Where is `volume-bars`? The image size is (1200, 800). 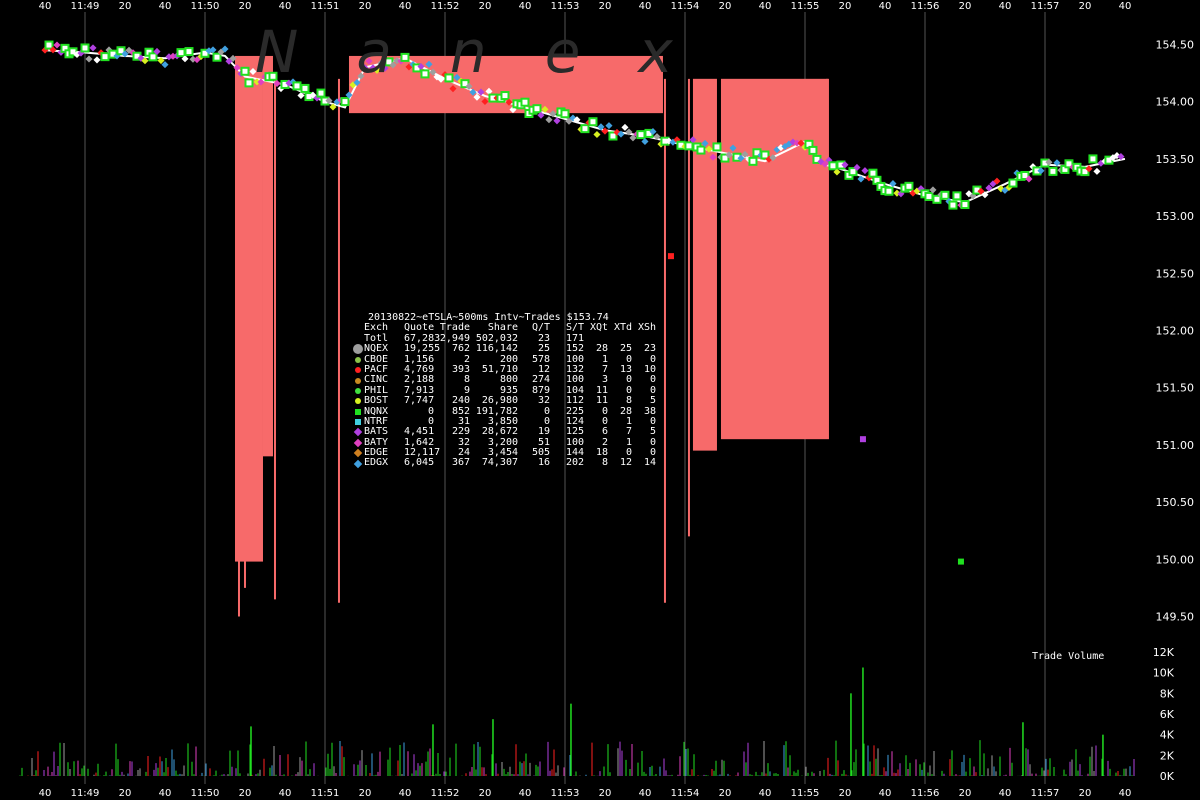
volume-bars is located at coordinates (577, 721).